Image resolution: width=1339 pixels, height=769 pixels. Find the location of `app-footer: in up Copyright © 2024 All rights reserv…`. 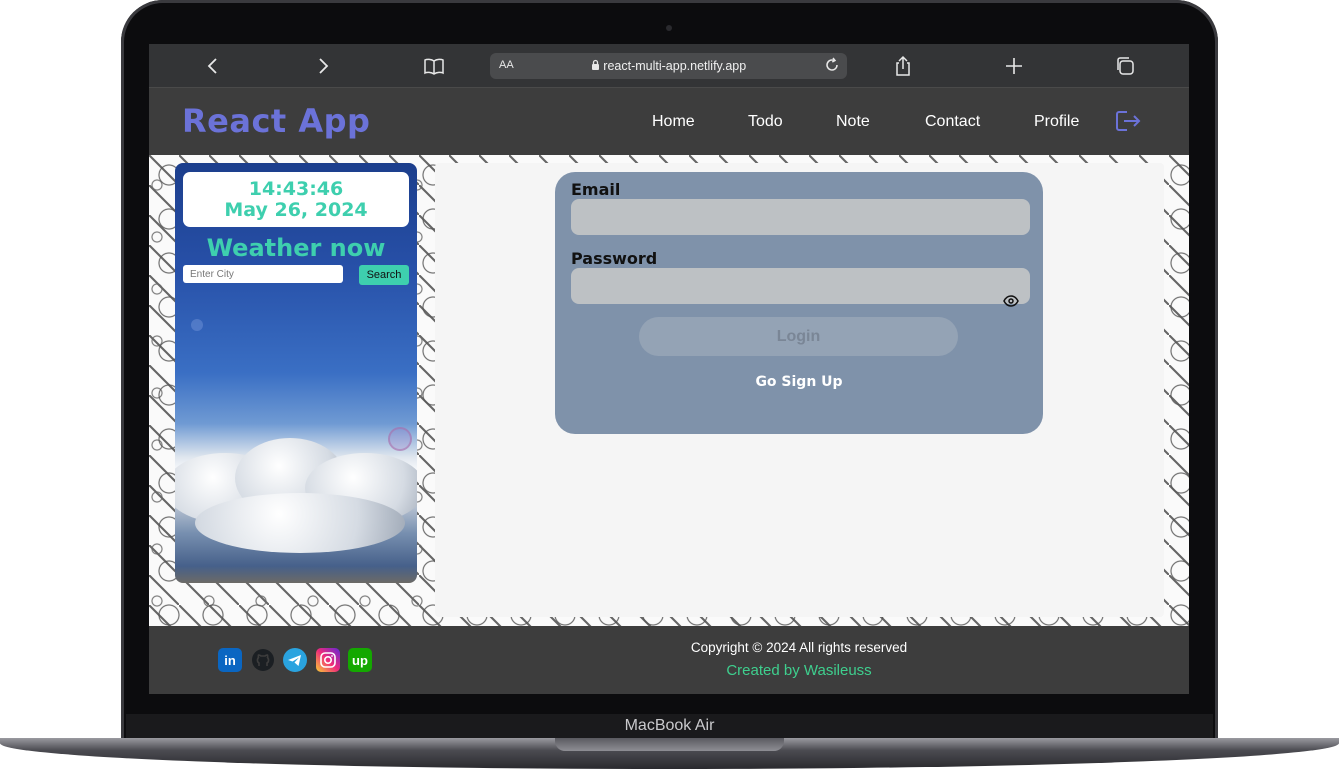

app-footer: in up Copyright © 2024 All rights reserv… is located at coordinates (669, 660).